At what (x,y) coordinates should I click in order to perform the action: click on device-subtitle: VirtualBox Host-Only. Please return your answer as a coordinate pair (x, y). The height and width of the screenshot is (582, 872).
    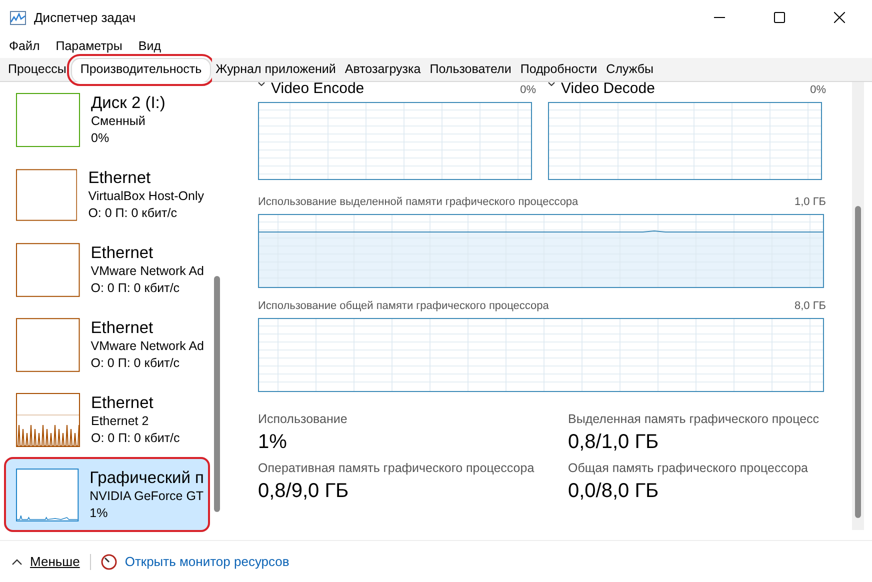
    Looking at the image, I should click on (146, 196).